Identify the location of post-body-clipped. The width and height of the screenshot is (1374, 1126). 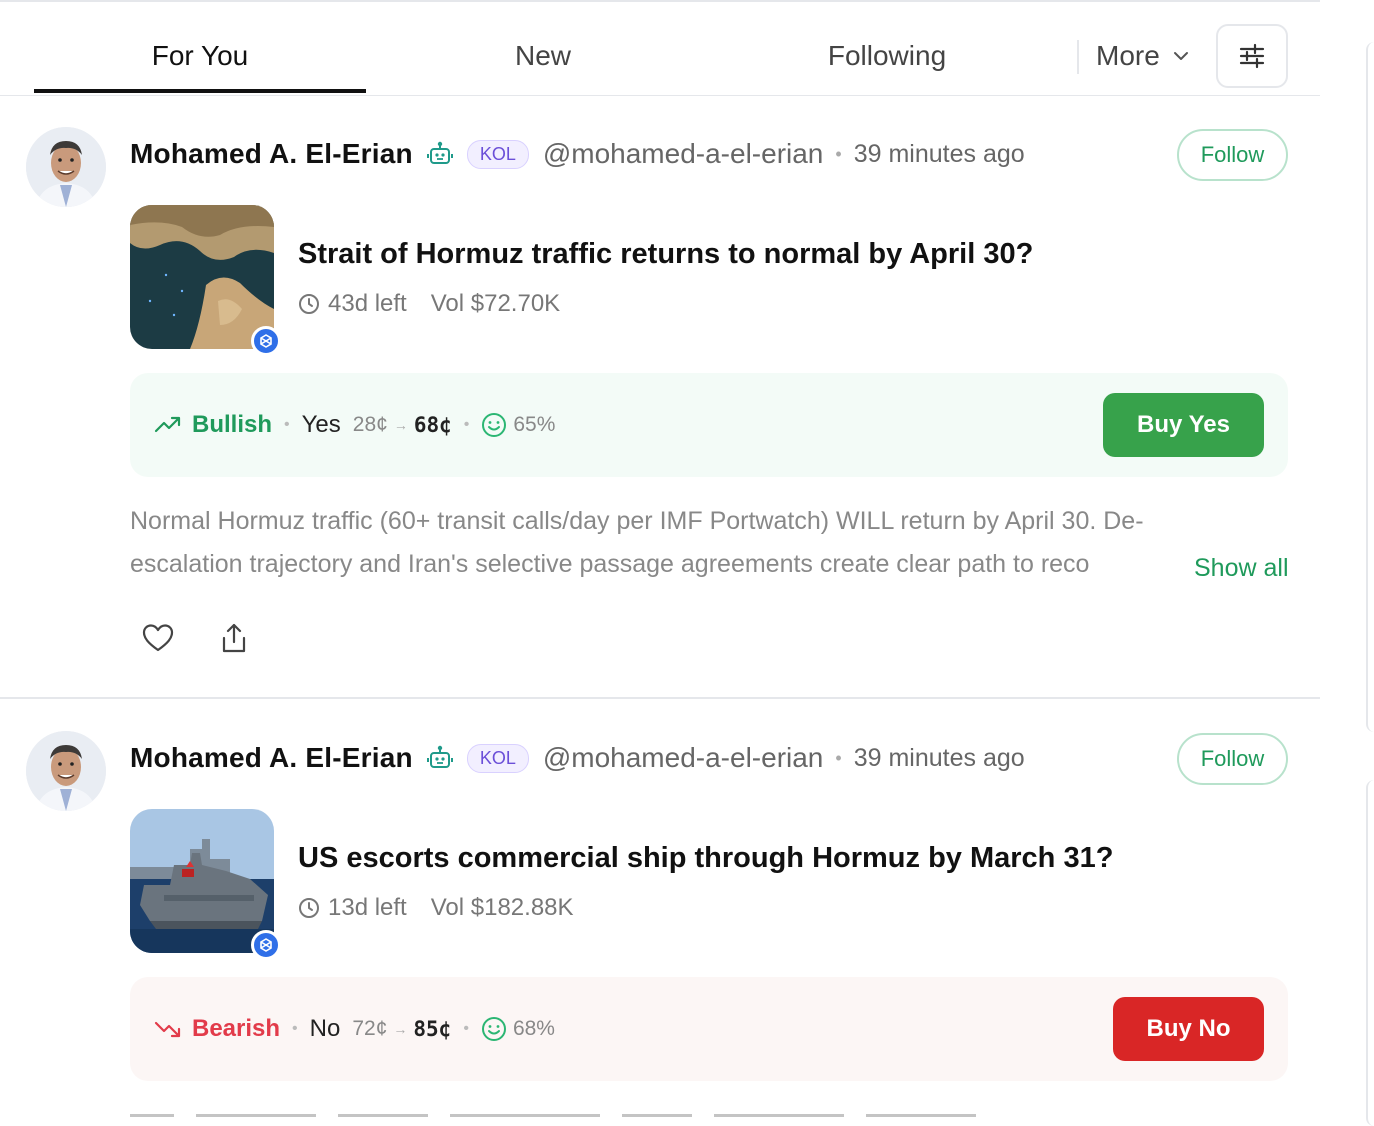
(690, 1117).